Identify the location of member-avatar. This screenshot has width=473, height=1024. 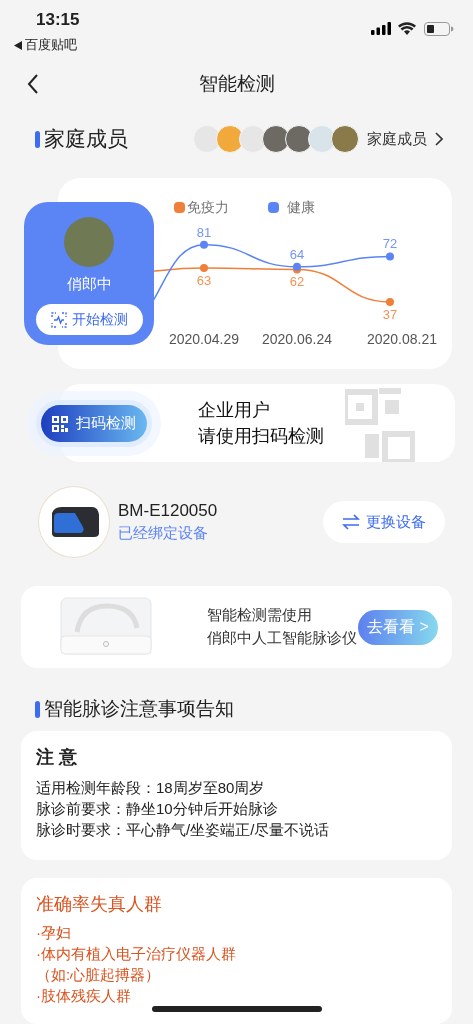
(345, 139).